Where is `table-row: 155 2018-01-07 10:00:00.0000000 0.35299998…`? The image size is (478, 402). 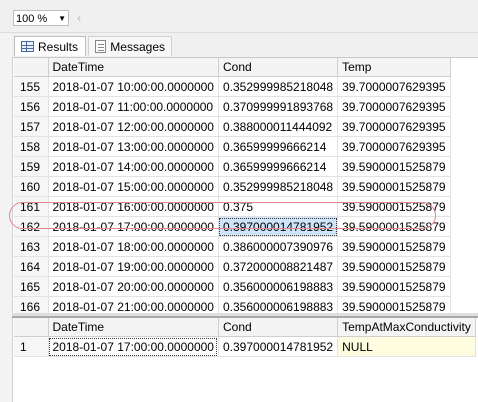 table-row: 155 2018-01-07 10:00:00.0000000 0.35299998… is located at coordinates (232, 86).